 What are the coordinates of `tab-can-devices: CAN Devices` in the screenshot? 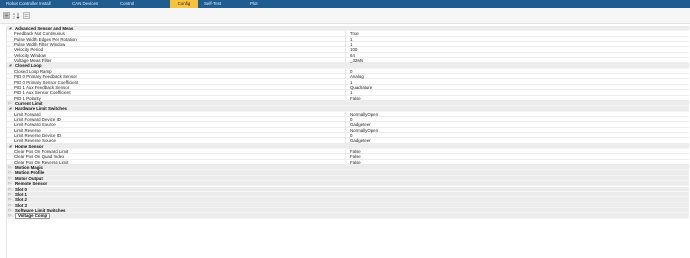 It's located at (90, 4).